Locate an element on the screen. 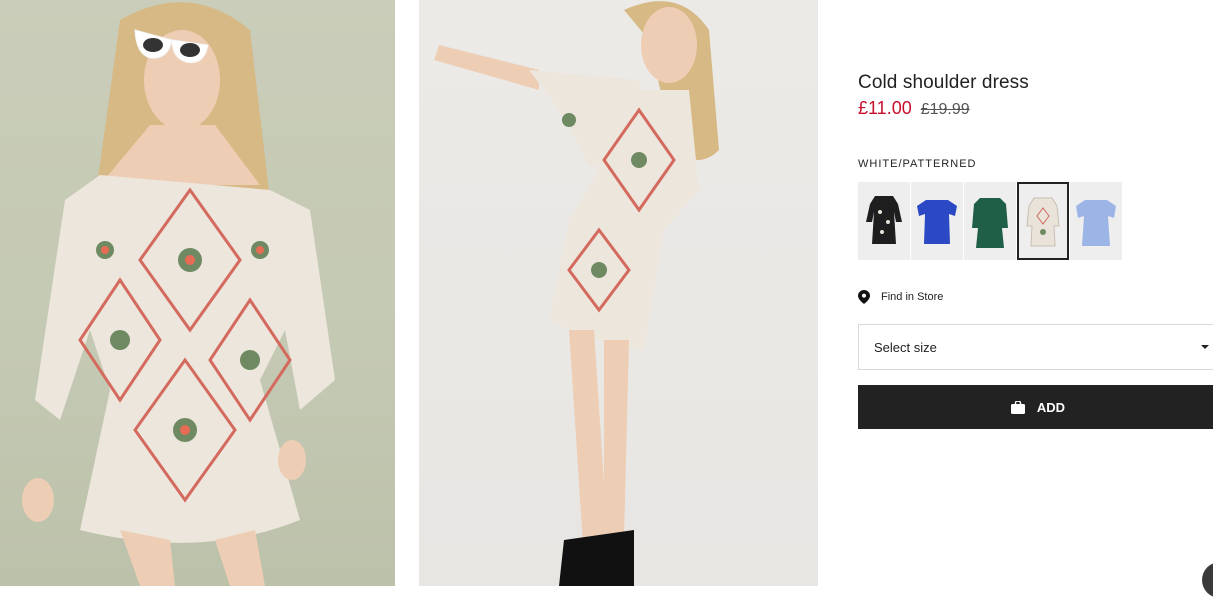 The height and width of the screenshot is (604, 1213). product-title: Cold shoulder dress is located at coordinates (943, 82).